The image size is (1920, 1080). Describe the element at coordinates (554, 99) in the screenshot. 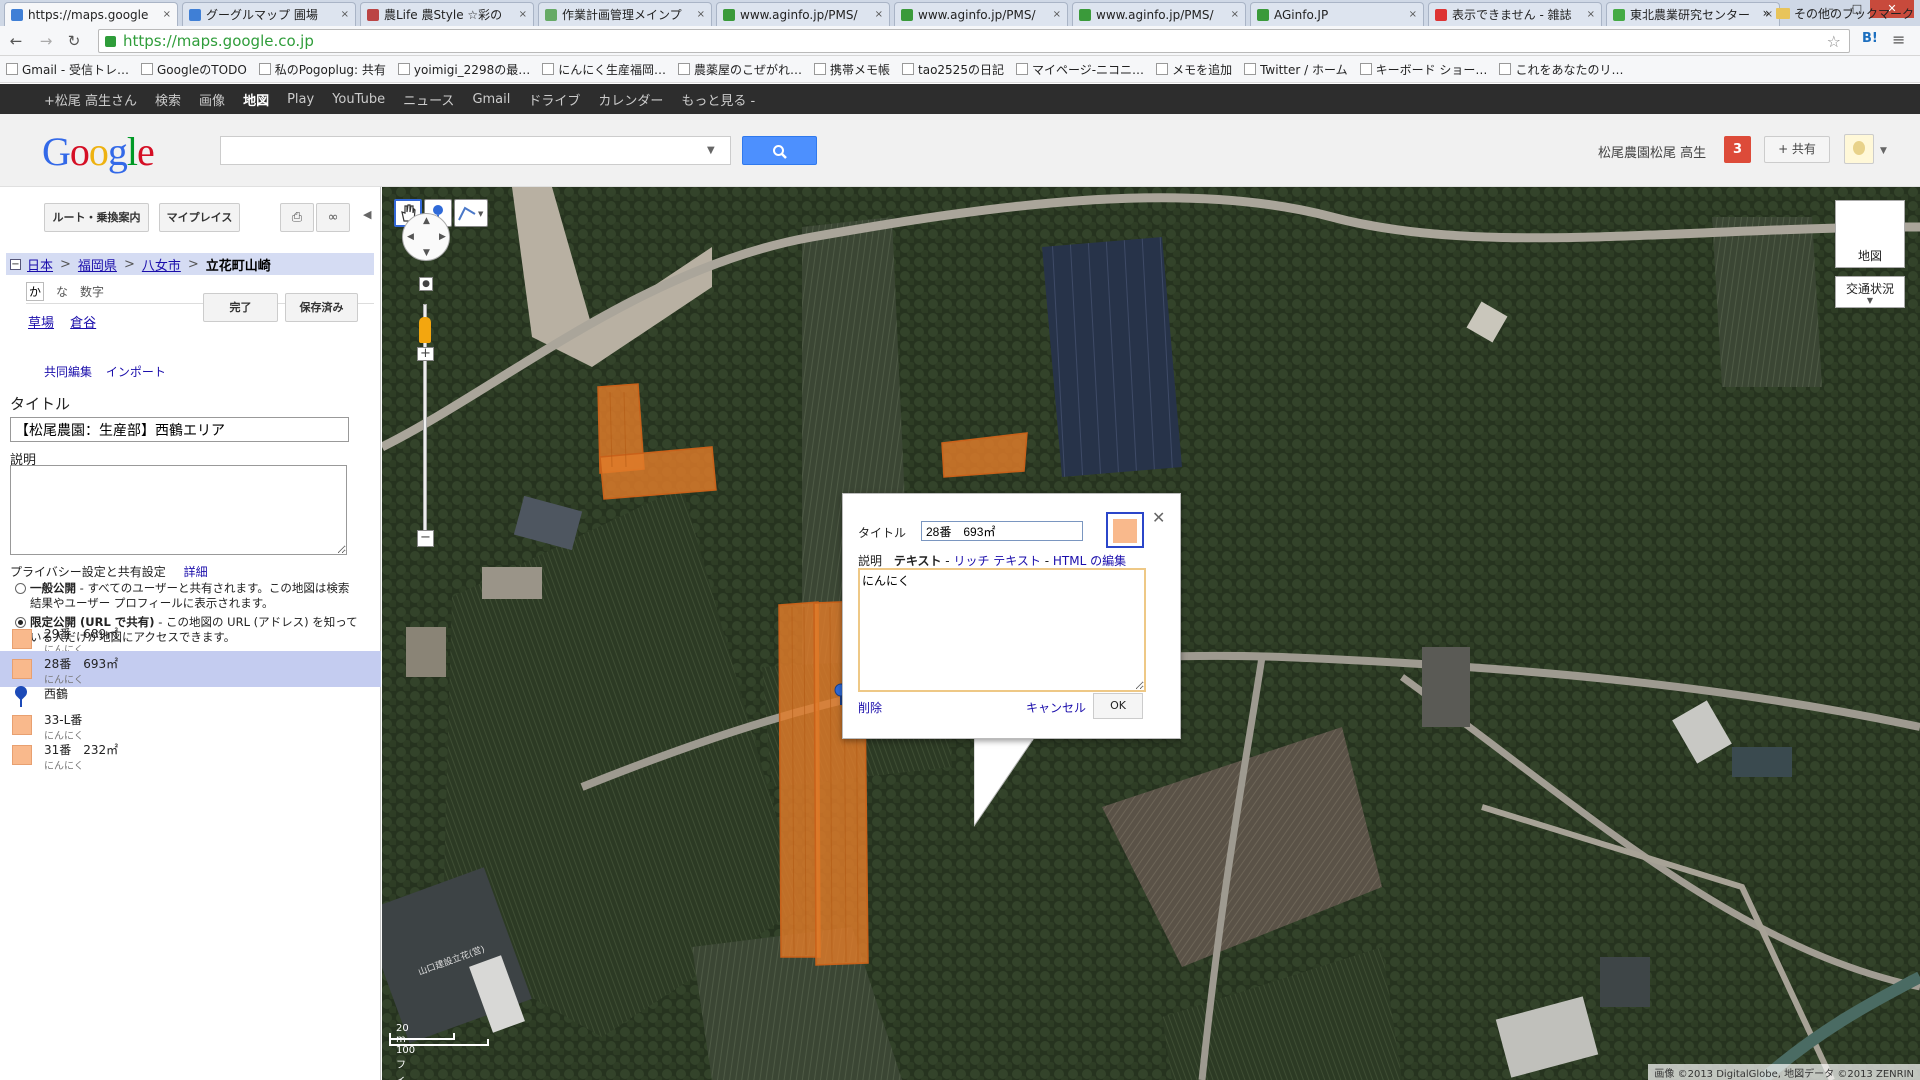

I see `gbar-item: ドライブ` at that location.